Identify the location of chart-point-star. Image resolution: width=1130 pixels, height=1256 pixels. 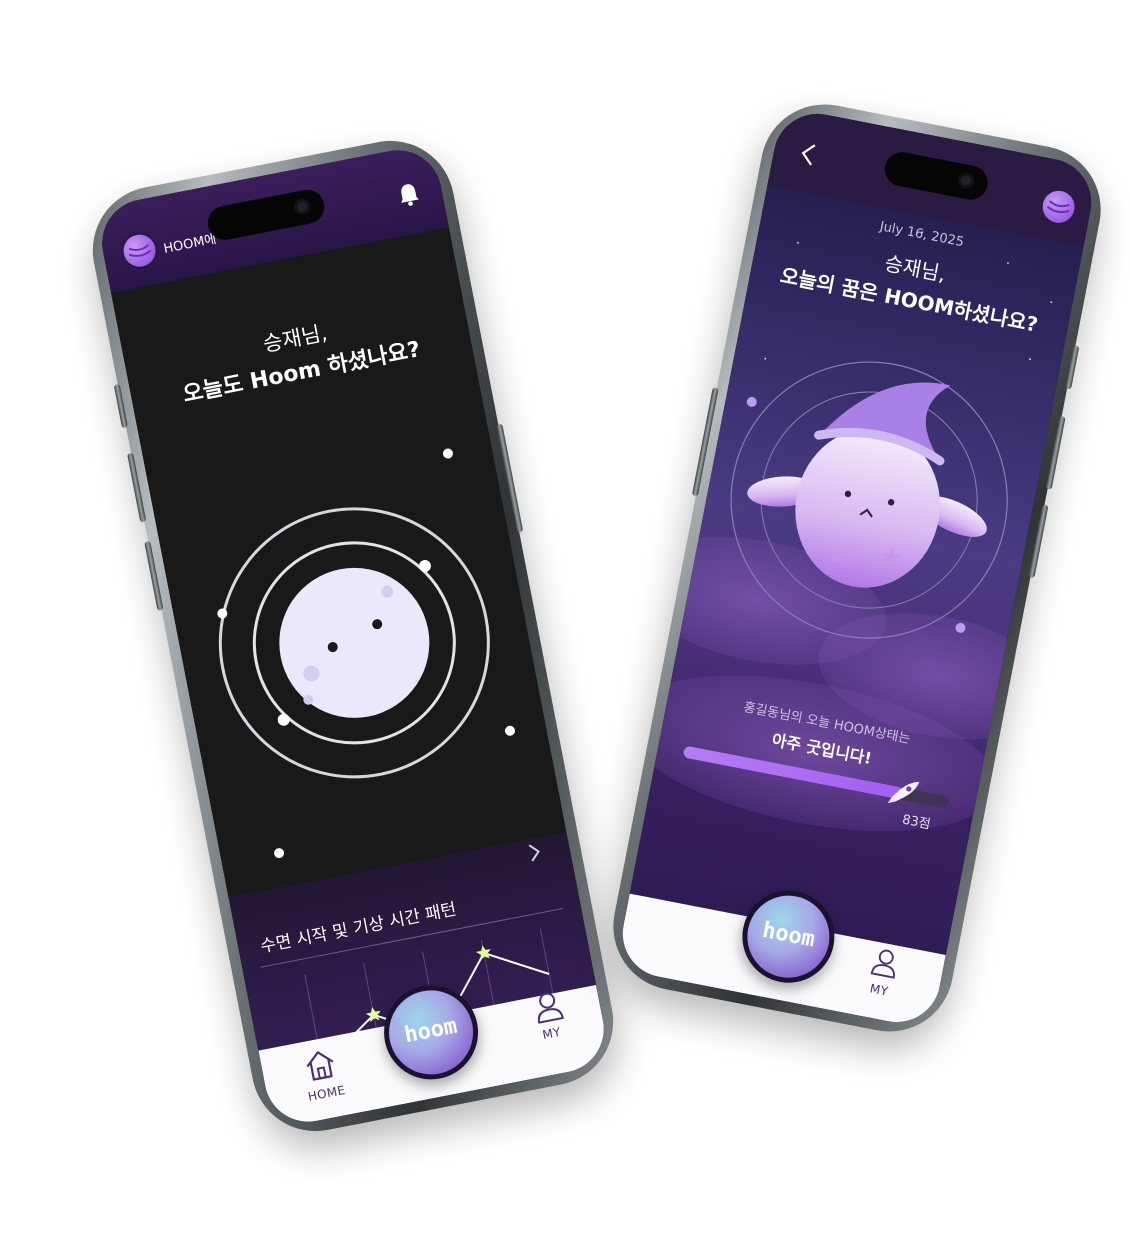
(483, 953).